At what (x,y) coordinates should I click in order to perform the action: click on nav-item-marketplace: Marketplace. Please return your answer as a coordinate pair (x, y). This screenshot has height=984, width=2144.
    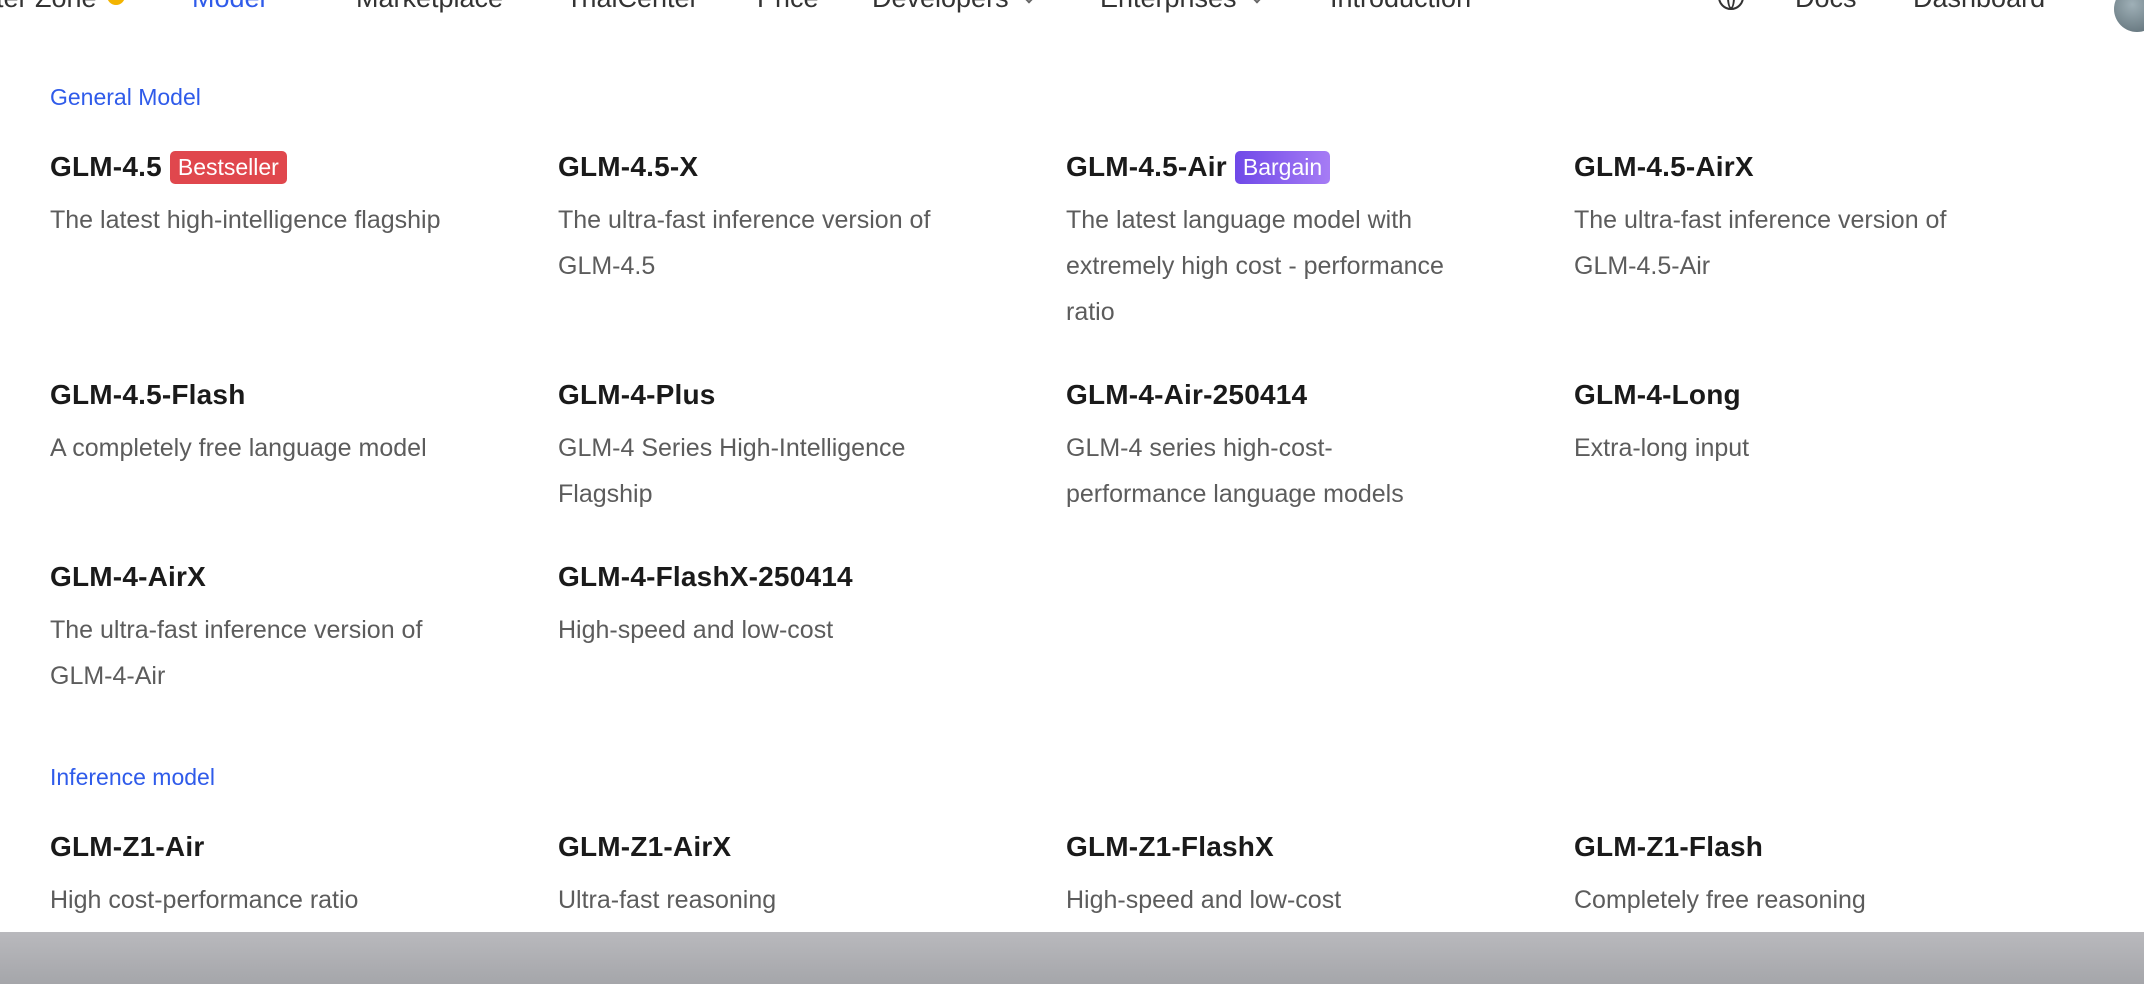
    Looking at the image, I should click on (429, 7).